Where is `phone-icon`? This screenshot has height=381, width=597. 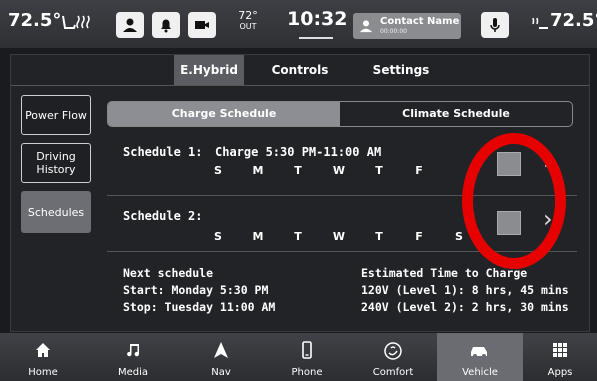 phone-icon is located at coordinates (307, 350).